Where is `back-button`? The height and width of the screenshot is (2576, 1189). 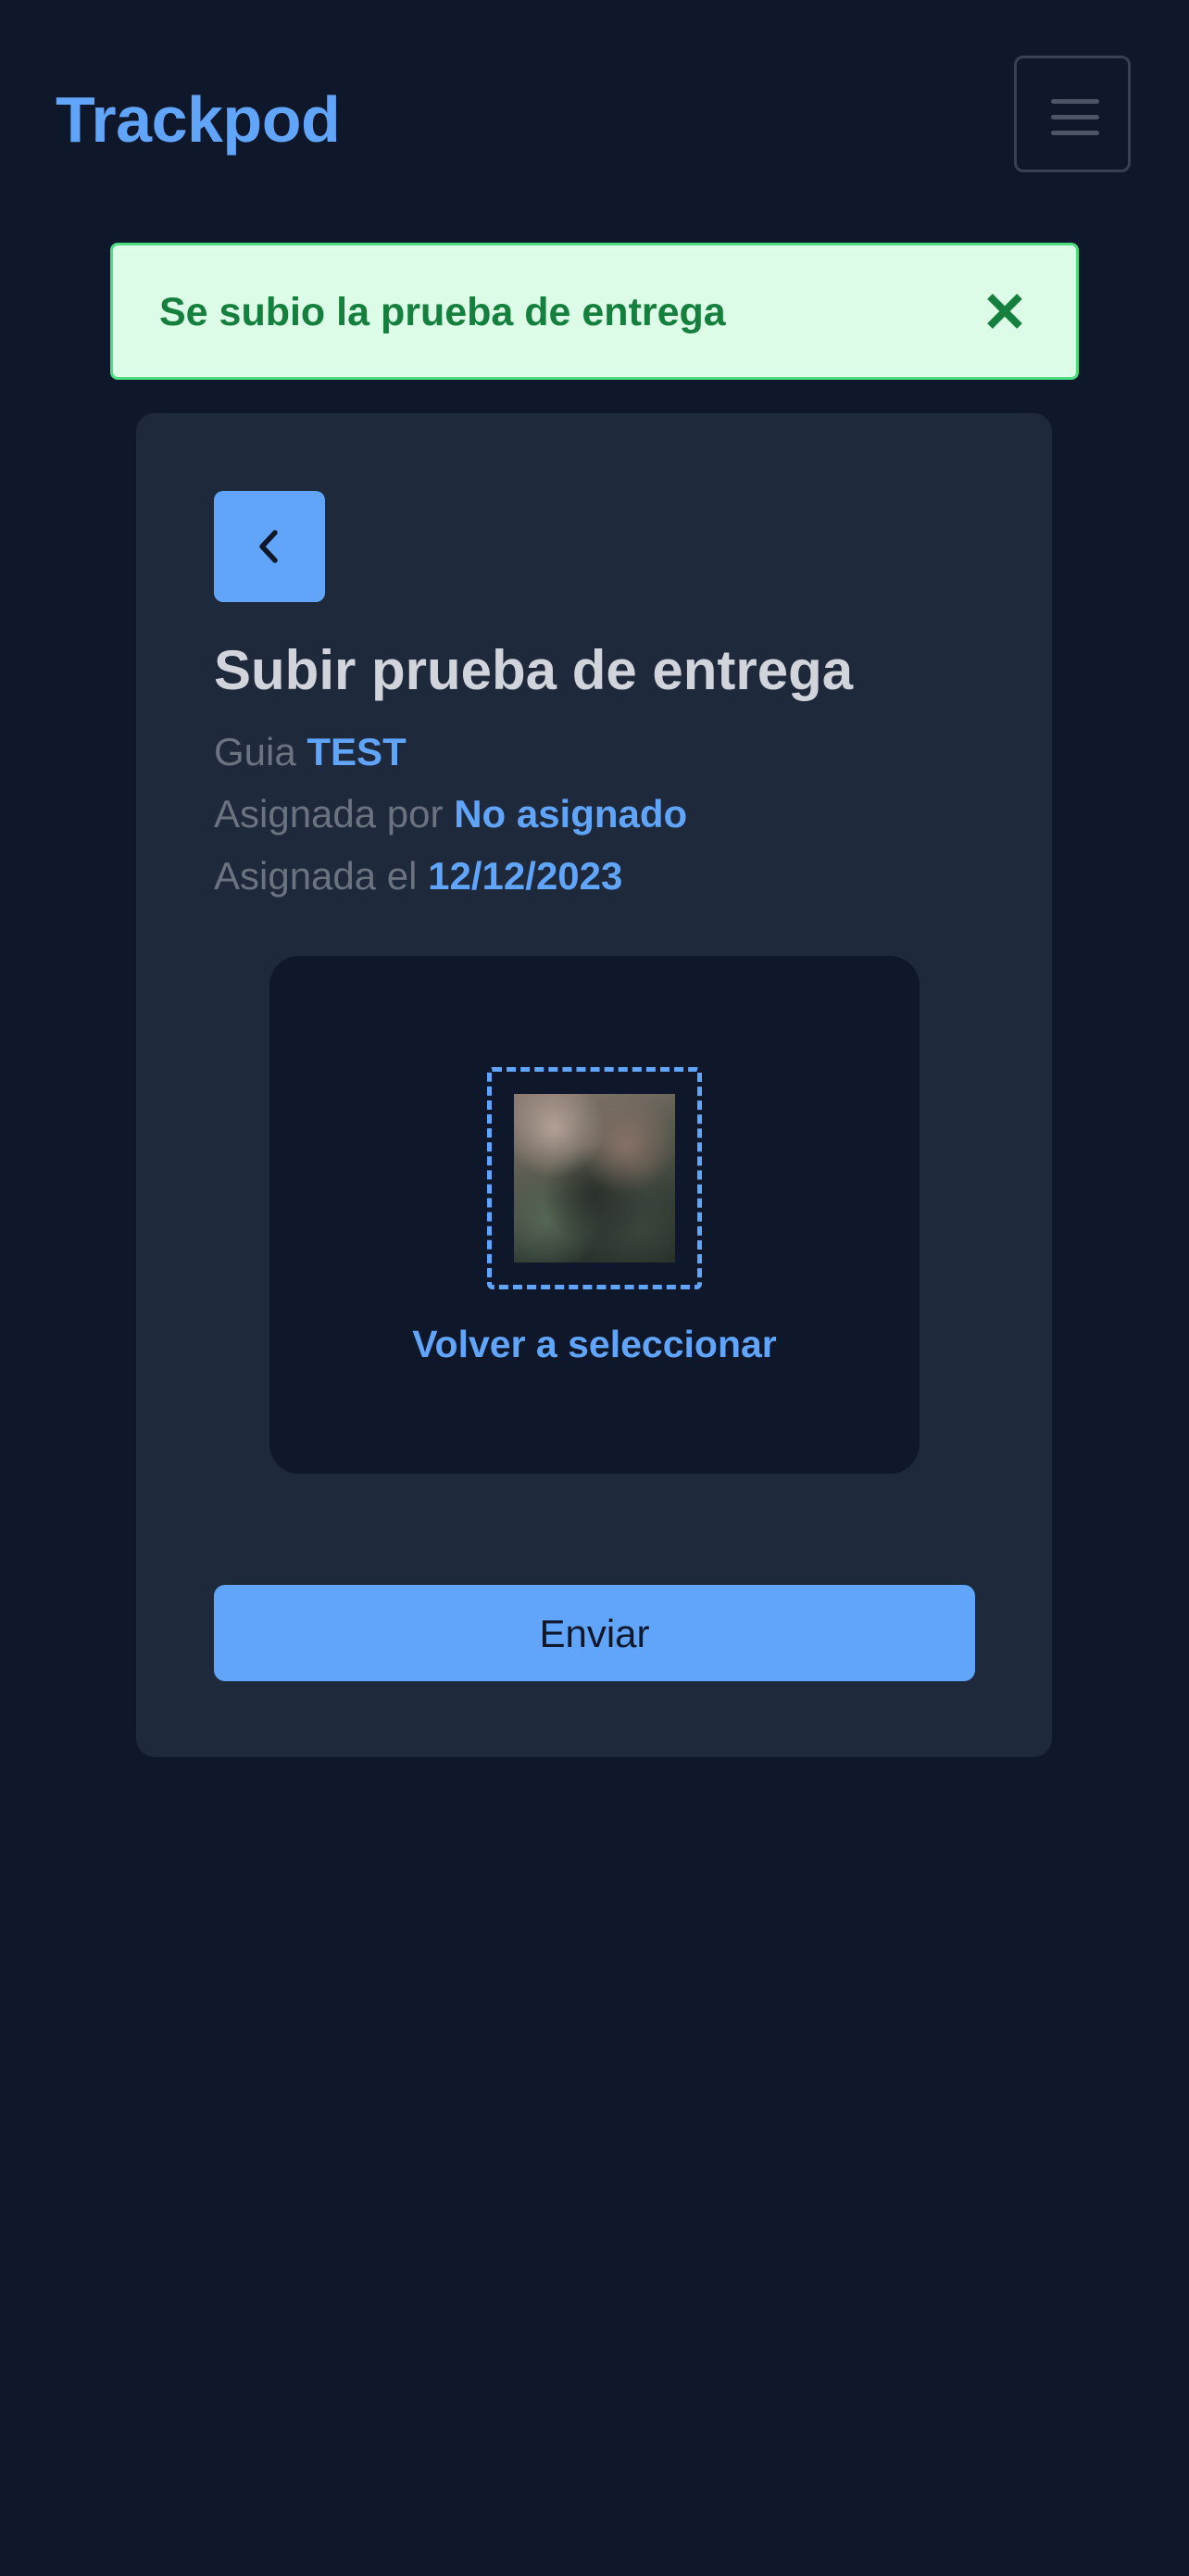 back-button is located at coordinates (269, 546).